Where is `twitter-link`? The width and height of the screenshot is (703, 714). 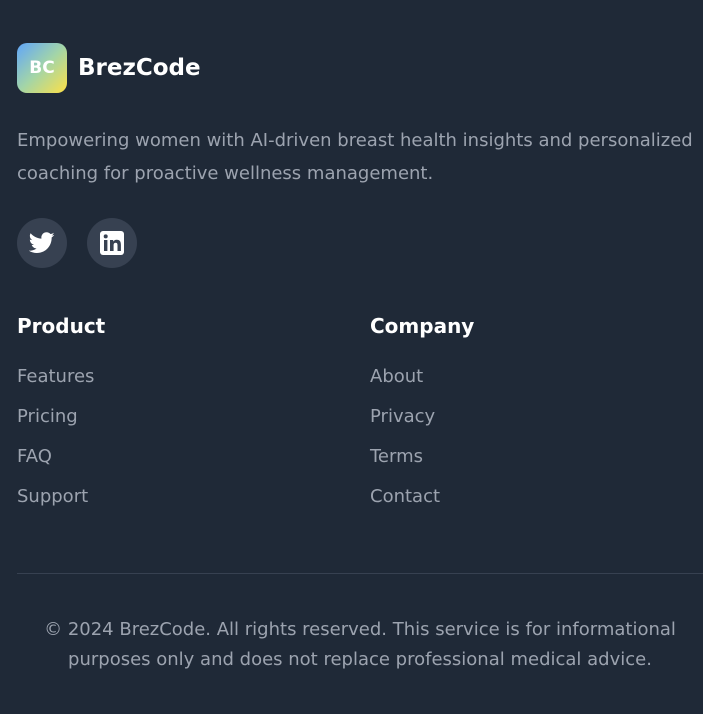
twitter-link is located at coordinates (42, 243).